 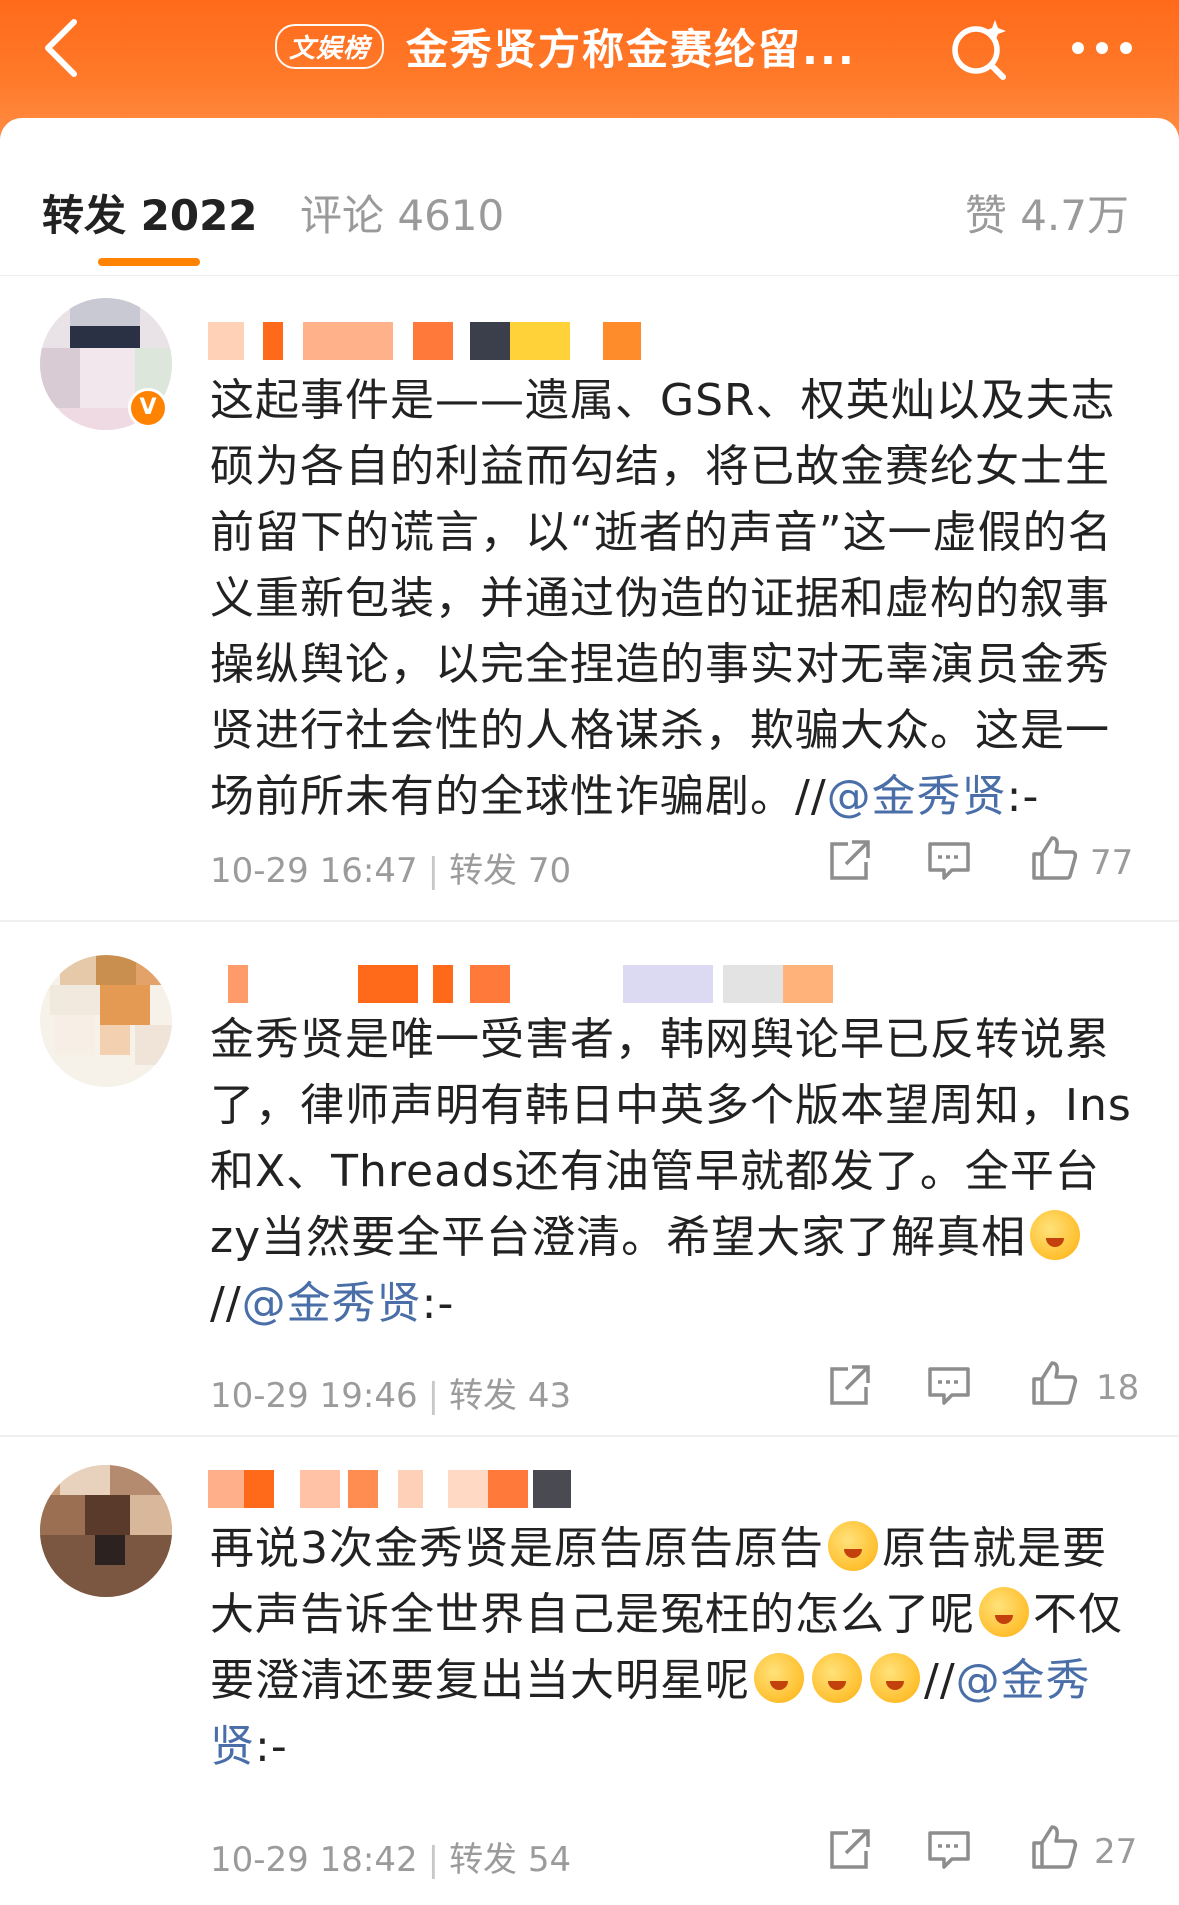 What do you see at coordinates (330, 46) in the screenshot?
I see `topic-badge: 文娱榜` at bounding box center [330, 46].